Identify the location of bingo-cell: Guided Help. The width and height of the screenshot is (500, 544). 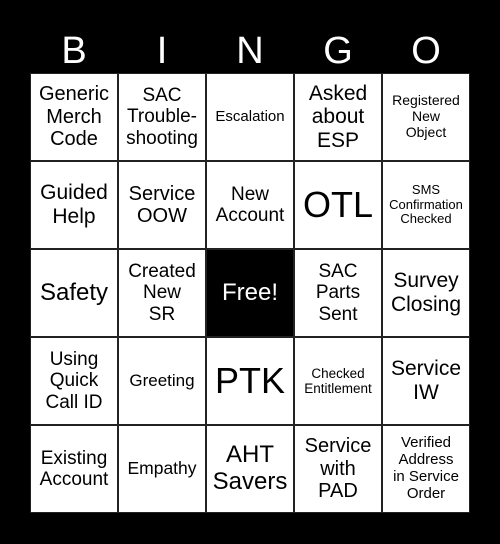
(74, 205).